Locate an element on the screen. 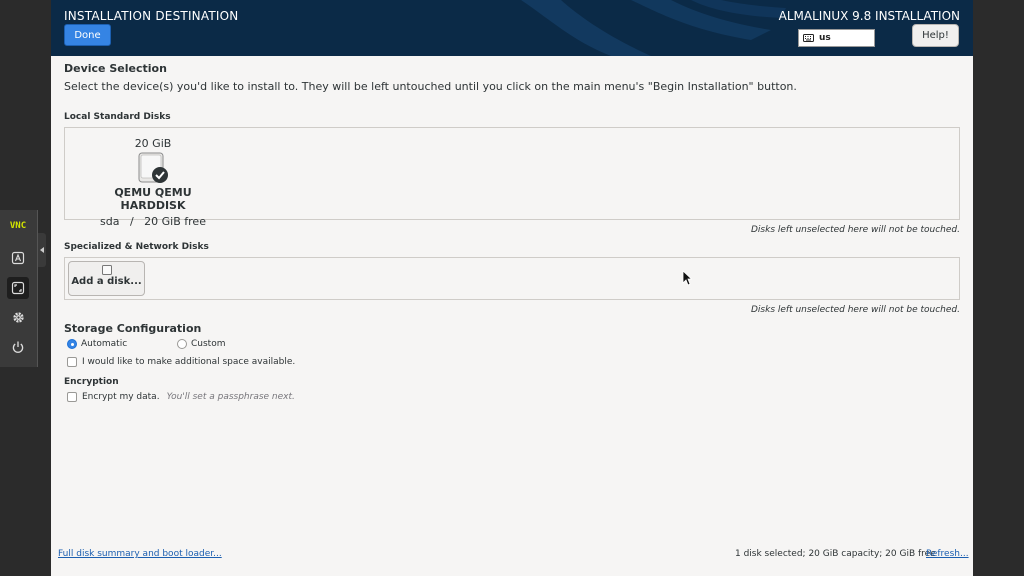  encrypt-label: Encrypt my data. is located at coordinates (121, 397).